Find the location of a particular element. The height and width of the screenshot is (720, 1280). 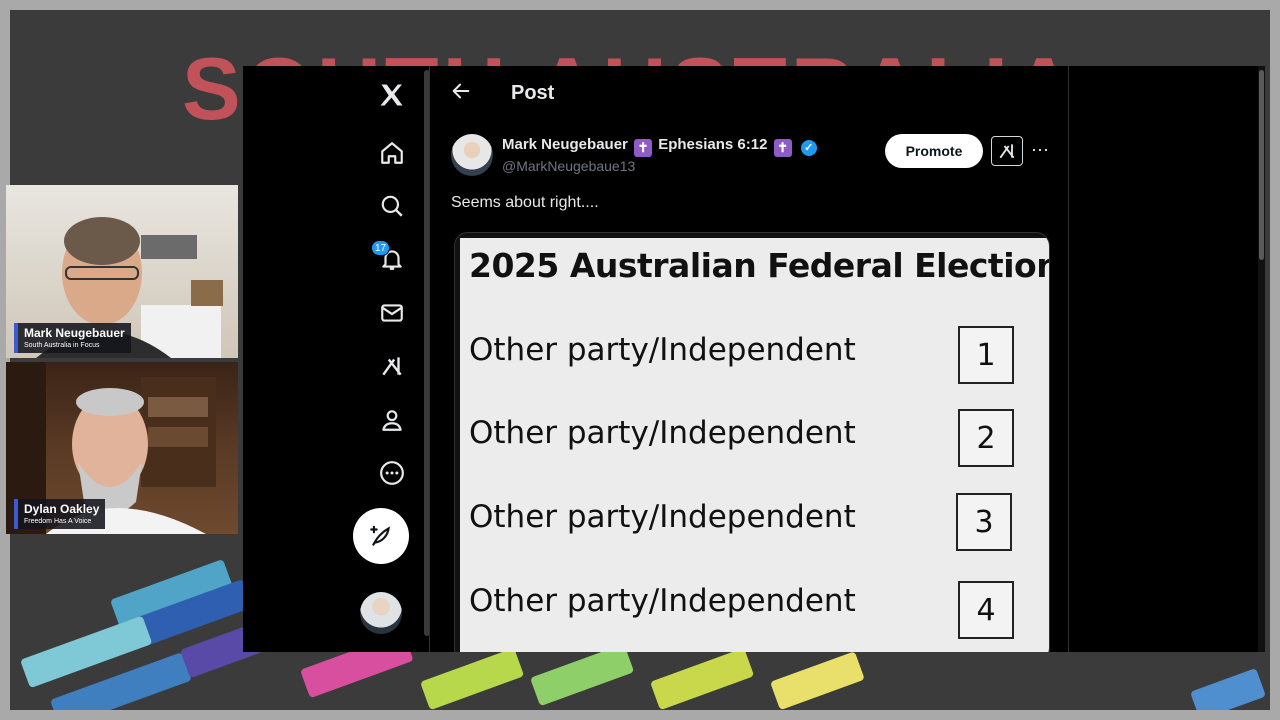

more-options-icon: ⋯ is located at coordinates (1040, 150).